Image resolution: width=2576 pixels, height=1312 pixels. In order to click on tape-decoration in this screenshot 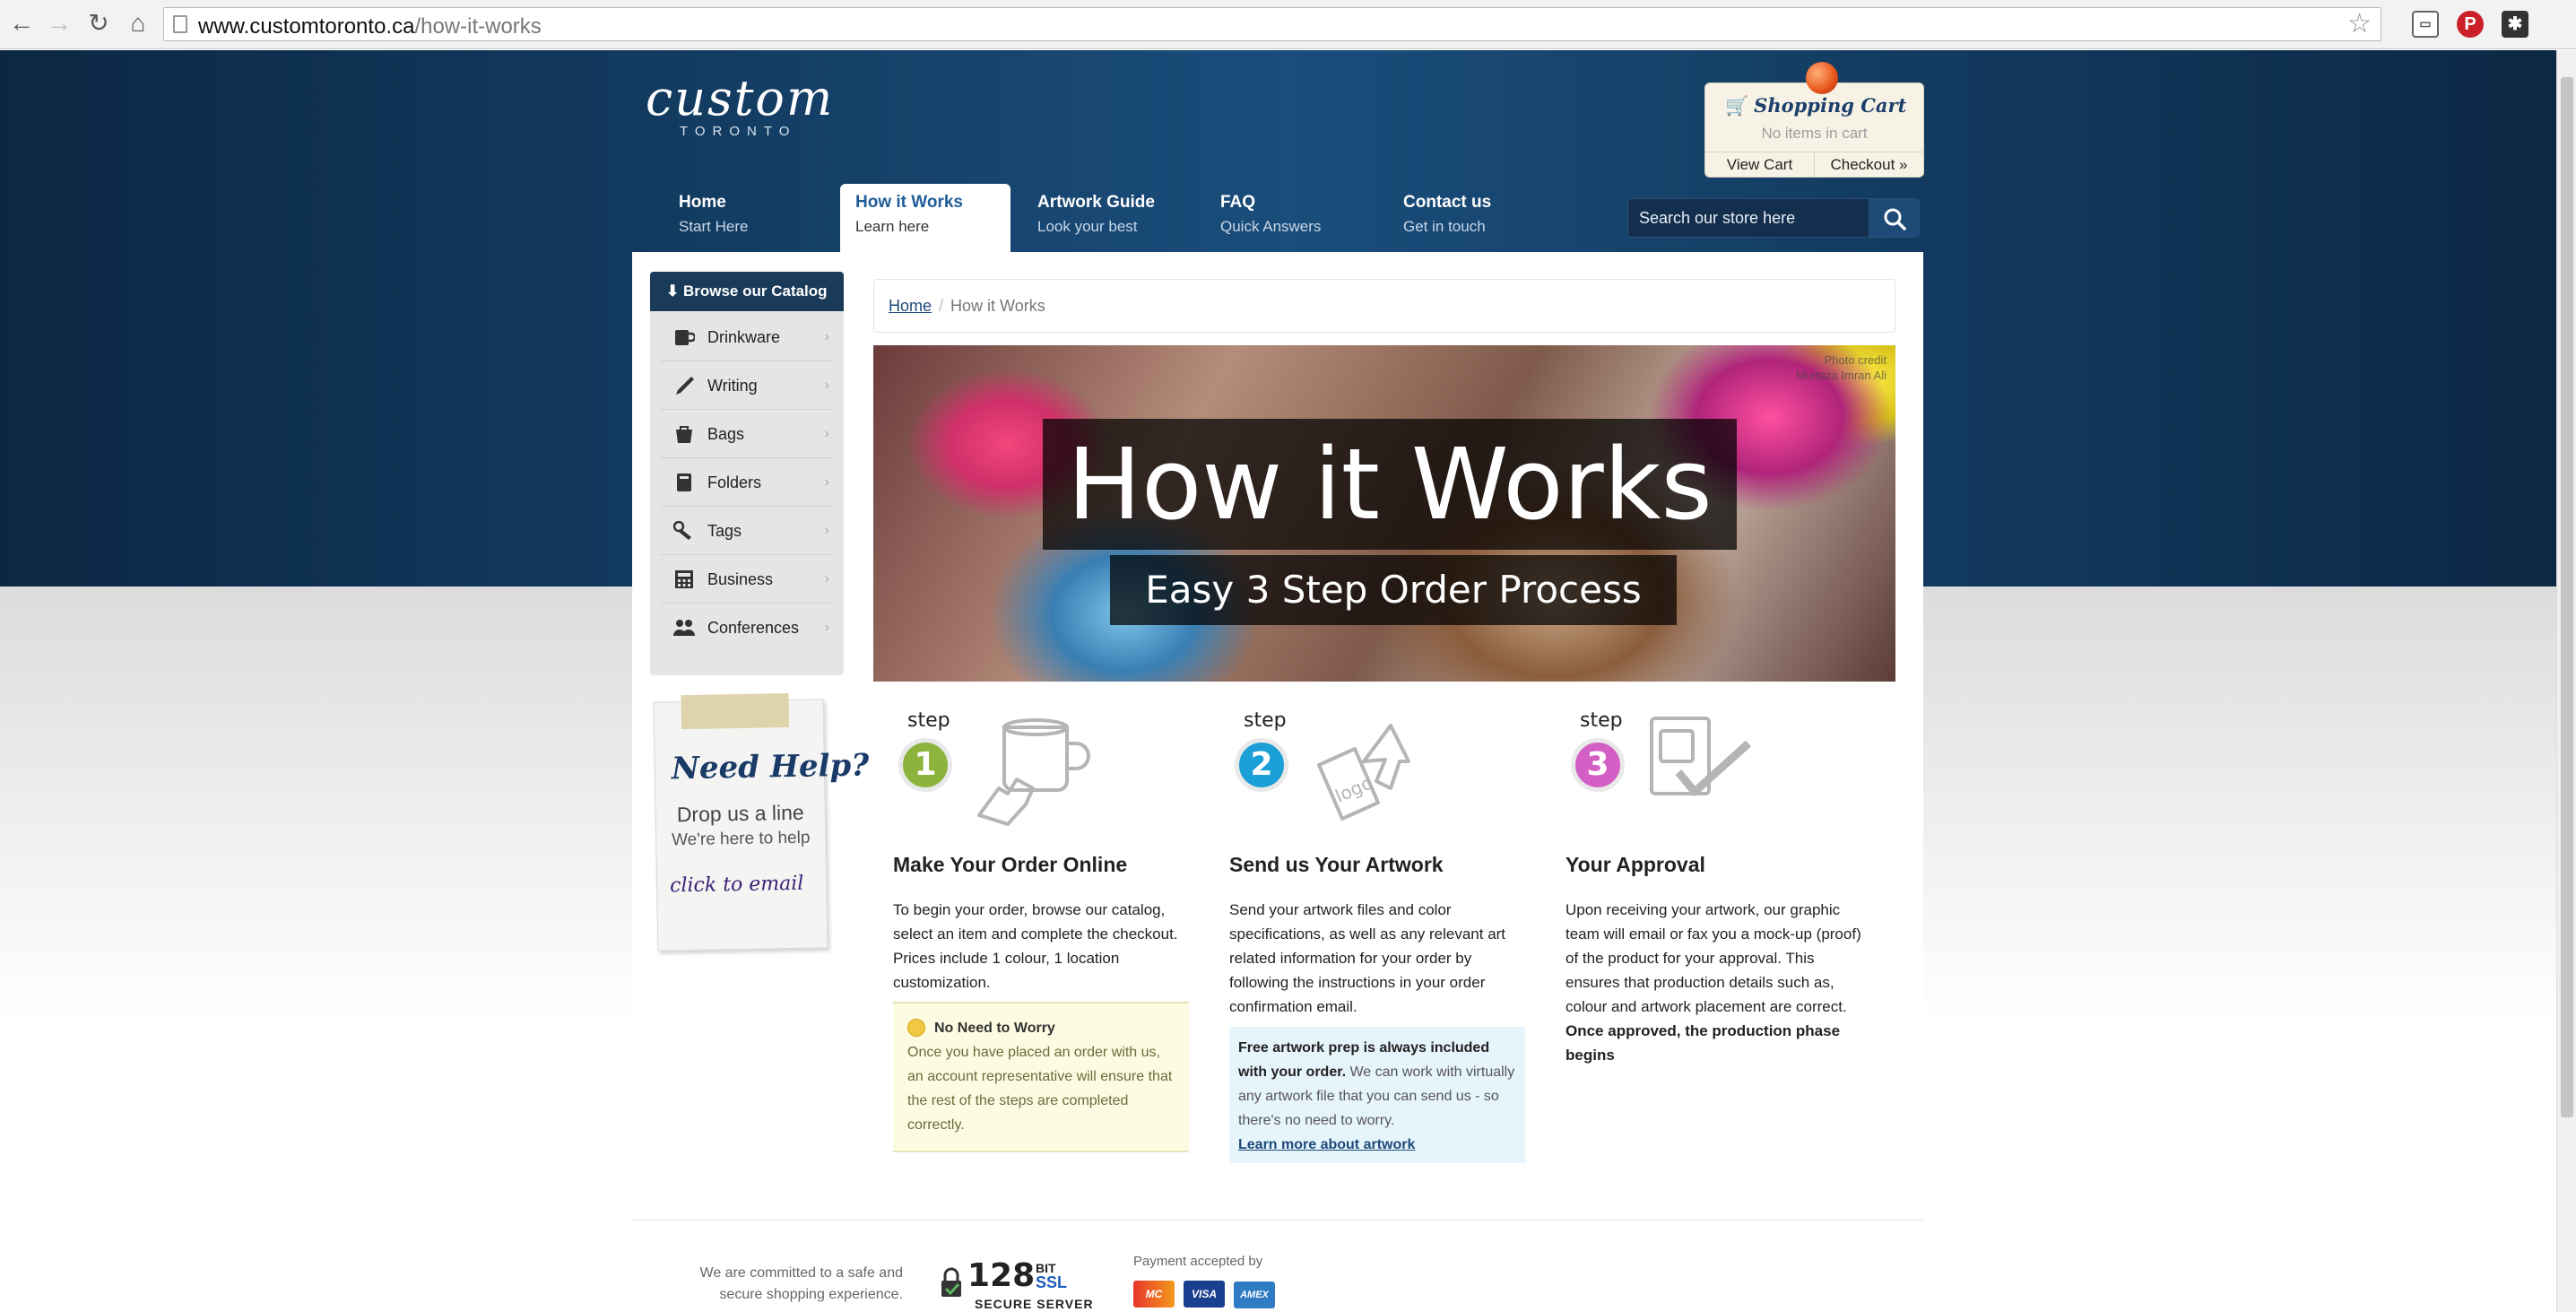, I will do `click(735, 711)`.